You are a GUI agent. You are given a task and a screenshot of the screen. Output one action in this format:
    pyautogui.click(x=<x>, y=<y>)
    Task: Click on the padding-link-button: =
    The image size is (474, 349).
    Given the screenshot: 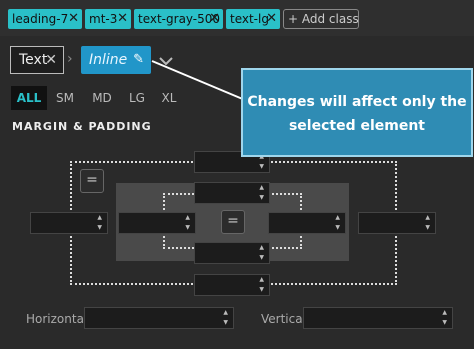 What is the action you would take?
    pyautogui.click(x=233, y=222)
    